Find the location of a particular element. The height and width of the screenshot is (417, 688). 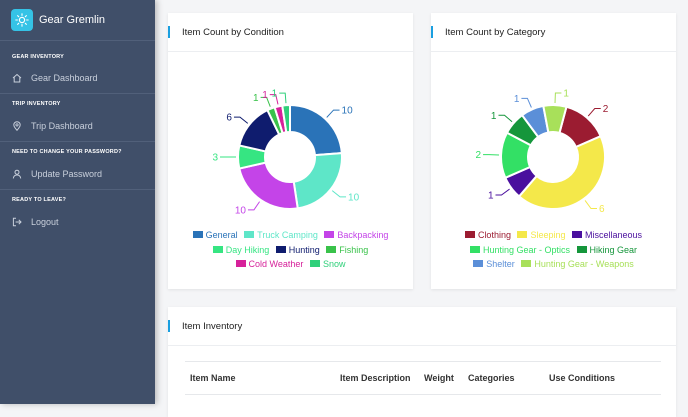

legend-label: Clothing is located at coordinates (494, 235).